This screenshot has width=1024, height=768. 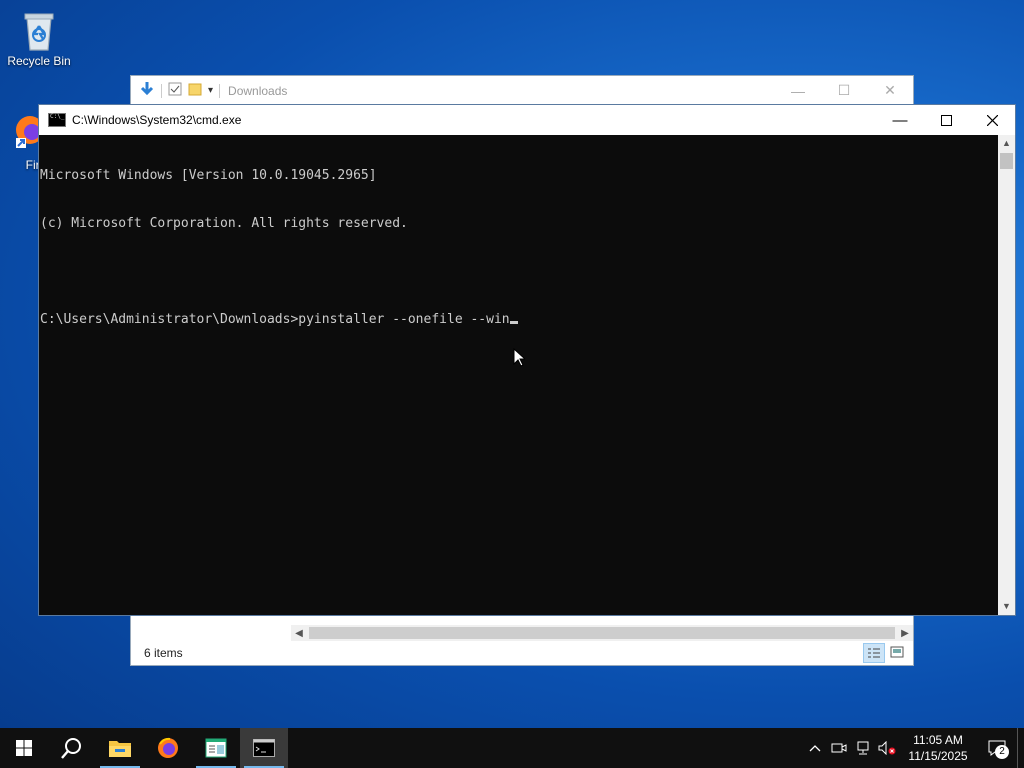 I want to click on cmd-title: C:\Windows\System32\cmd.exe, so click(x=157, y=120).